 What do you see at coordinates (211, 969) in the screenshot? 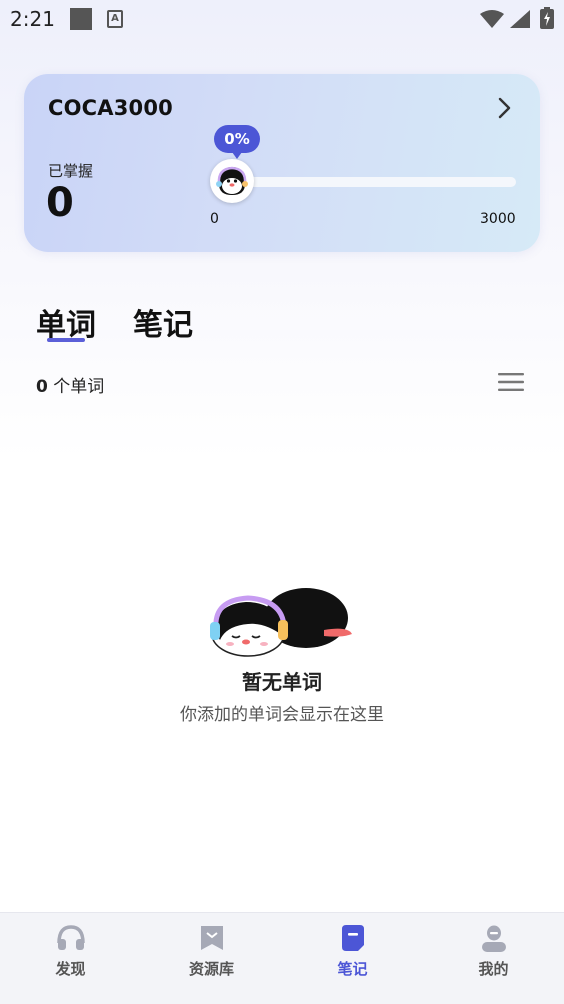
I see `nav-label-library: 资源库` at bounding box center [211, 969].